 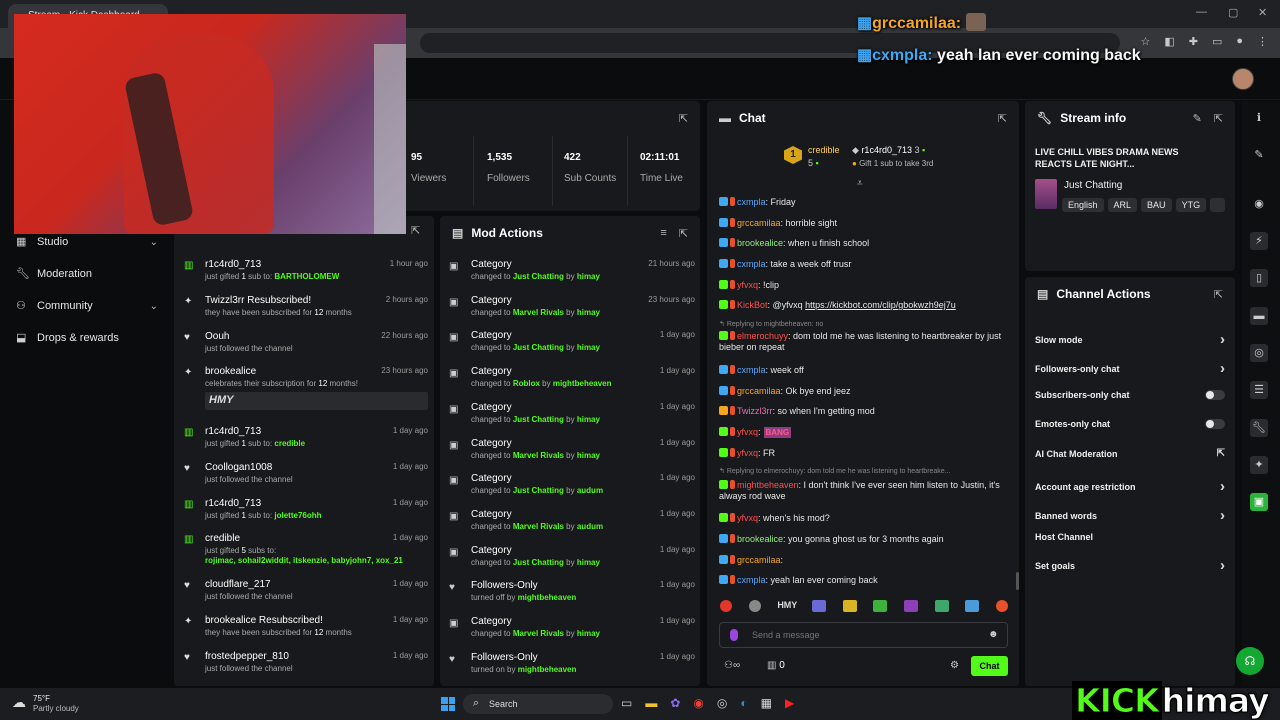 What do you see at coordinates (743, 703) in the screenshot?
I see `edge-icon: ◐` at bounding box center [743, 703].